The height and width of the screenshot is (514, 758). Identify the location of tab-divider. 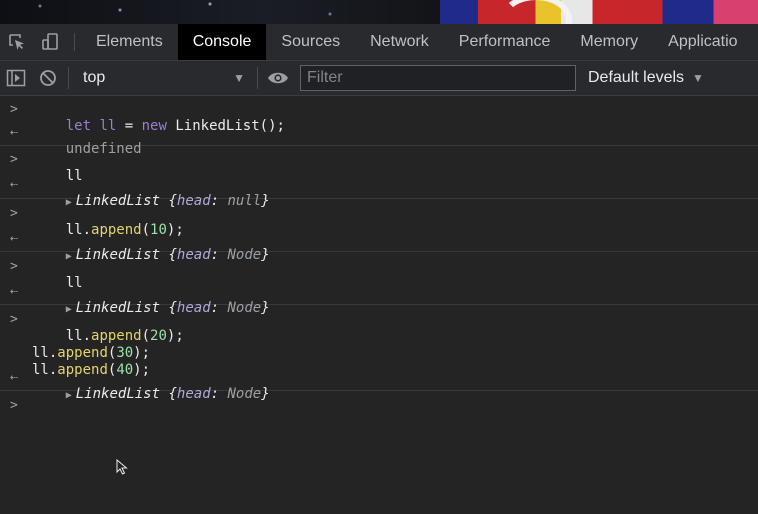
(74, 42).